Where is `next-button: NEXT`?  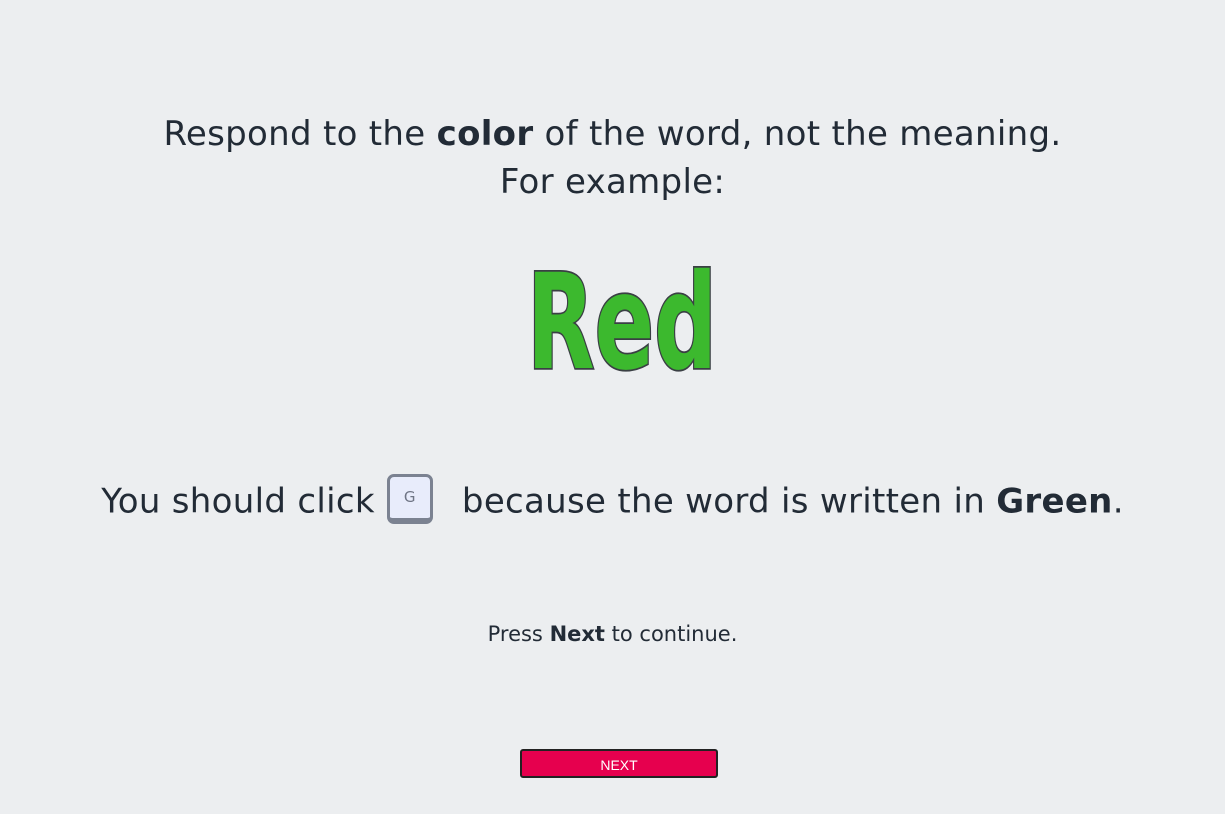 next-button: NEXT is located at coordinates (619, 763).